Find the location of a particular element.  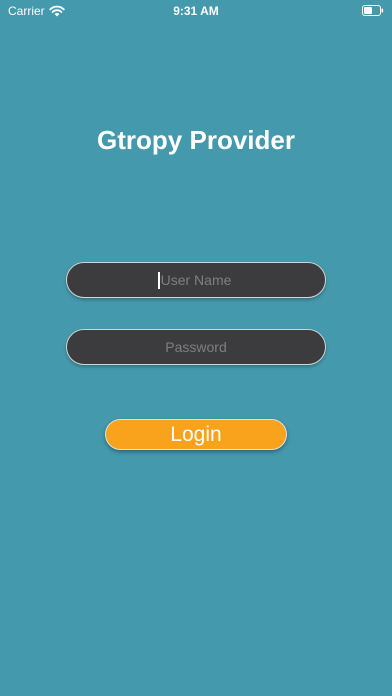

status-bar: Carrier 9:31 AM is located at coordinates (196, 11).